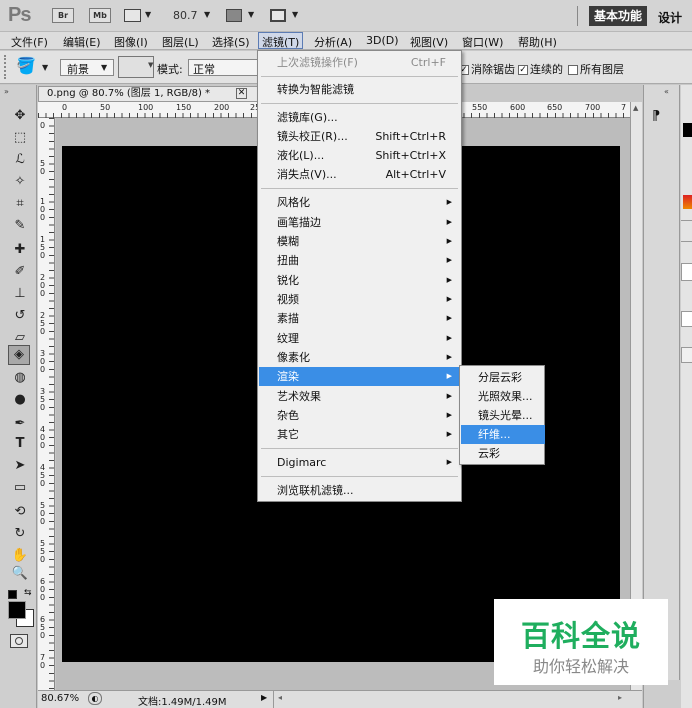 The width and height of the screenshot is (692, 708). What do you see at coordinates (687, 202) in the screenshot?
I see `color-ramp` at bounding box center [687, 202].